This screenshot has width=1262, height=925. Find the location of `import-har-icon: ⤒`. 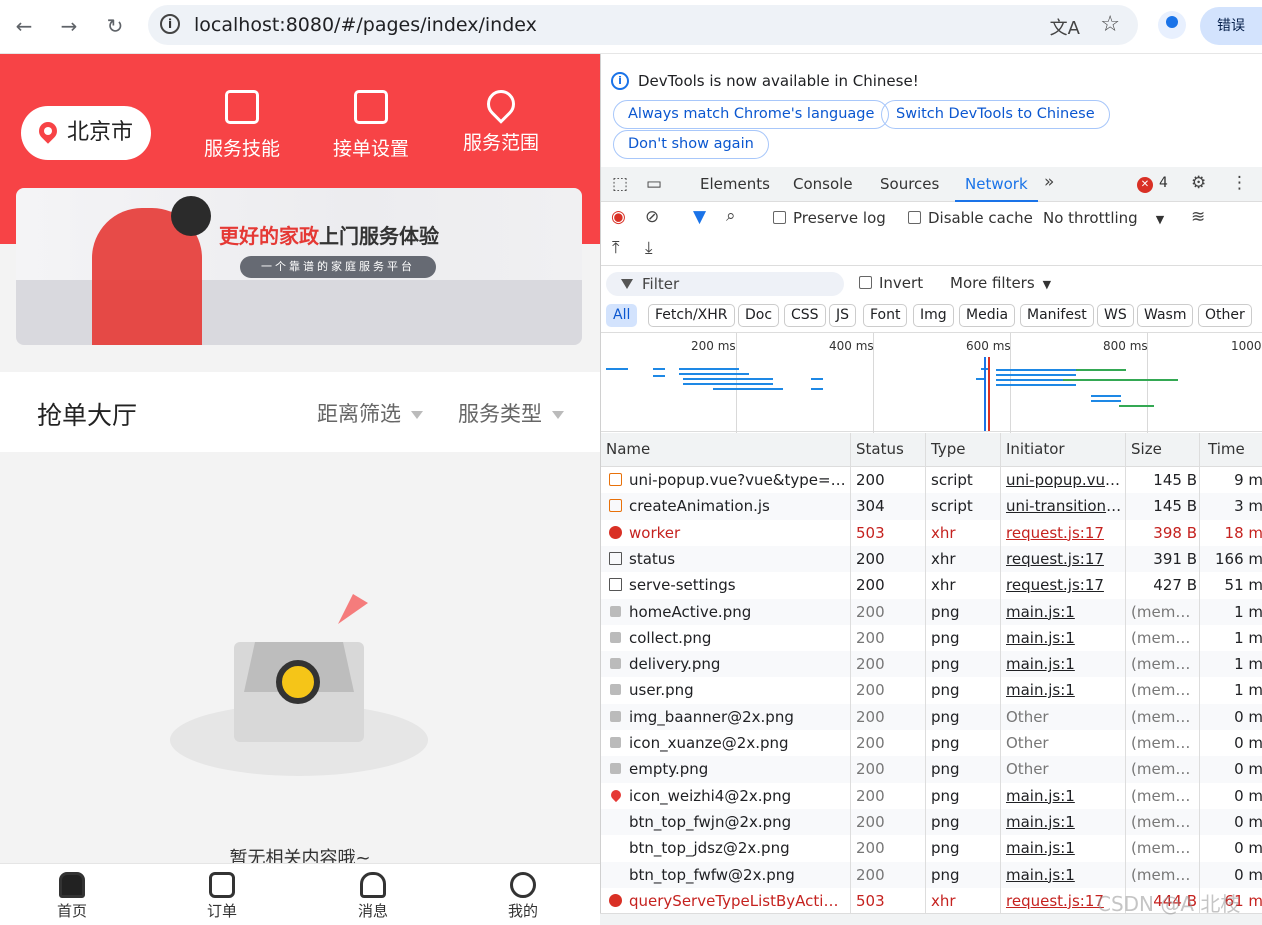

import-har-icon: ⤒ is located at coordinates (616, 248).